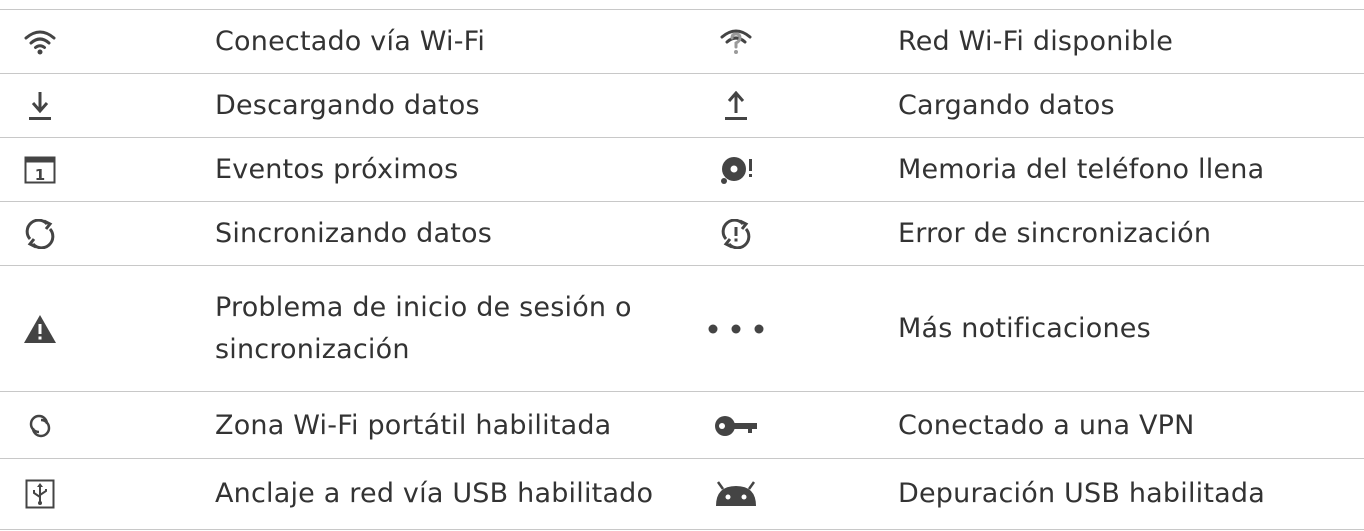 The width and height of the screenshot is (1364, 531). What do you see at coordinates (1046, 425) in the screenshot?
I see `list-item-label: Conectado a una VPN` at bounding box center [1046, 425].